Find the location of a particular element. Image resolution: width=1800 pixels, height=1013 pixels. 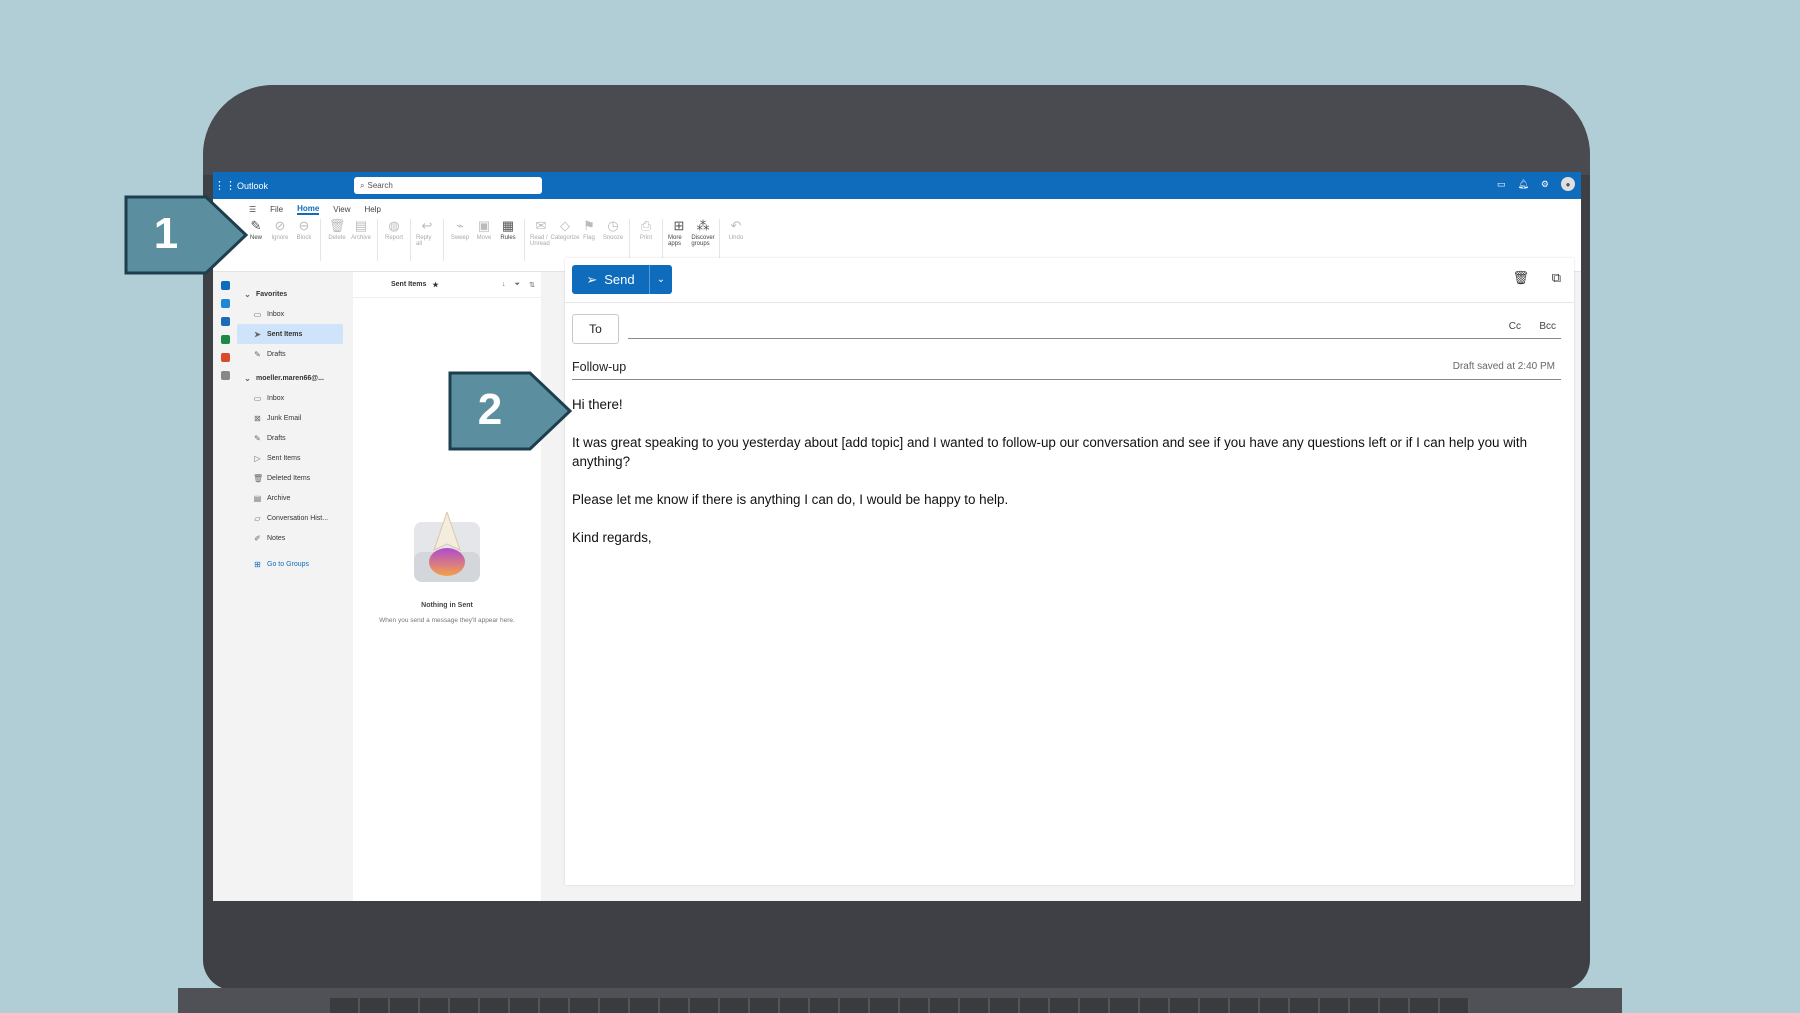

groups-icon: ⊞ is located at coordinates (257, 564).